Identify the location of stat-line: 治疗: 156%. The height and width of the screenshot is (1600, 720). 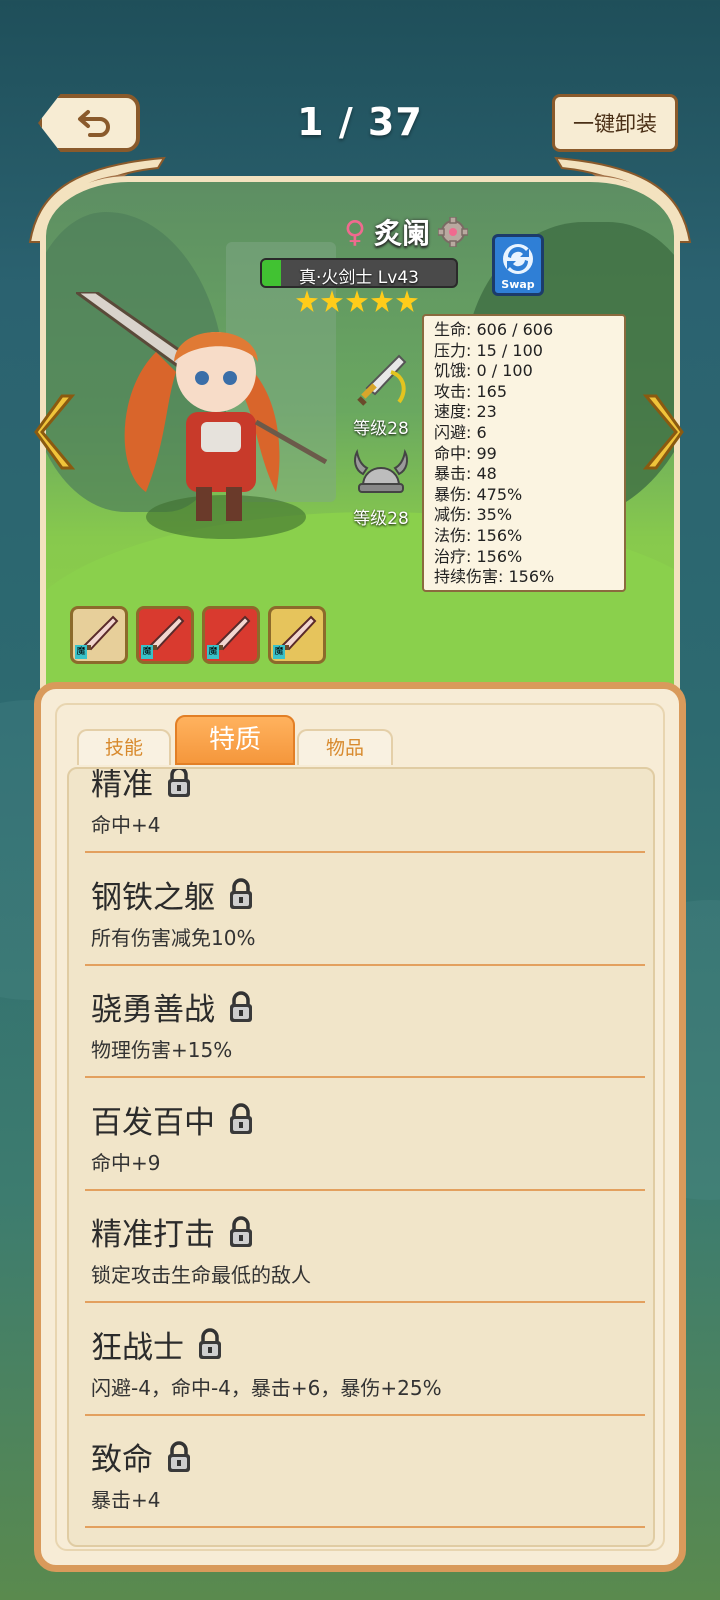
(478, 556).